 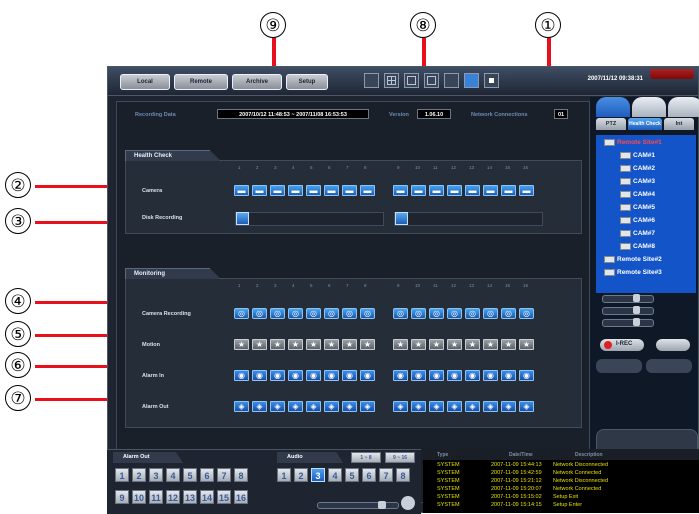 I want to click on tab-health-check: Health Check, so click(x=645, y=124).